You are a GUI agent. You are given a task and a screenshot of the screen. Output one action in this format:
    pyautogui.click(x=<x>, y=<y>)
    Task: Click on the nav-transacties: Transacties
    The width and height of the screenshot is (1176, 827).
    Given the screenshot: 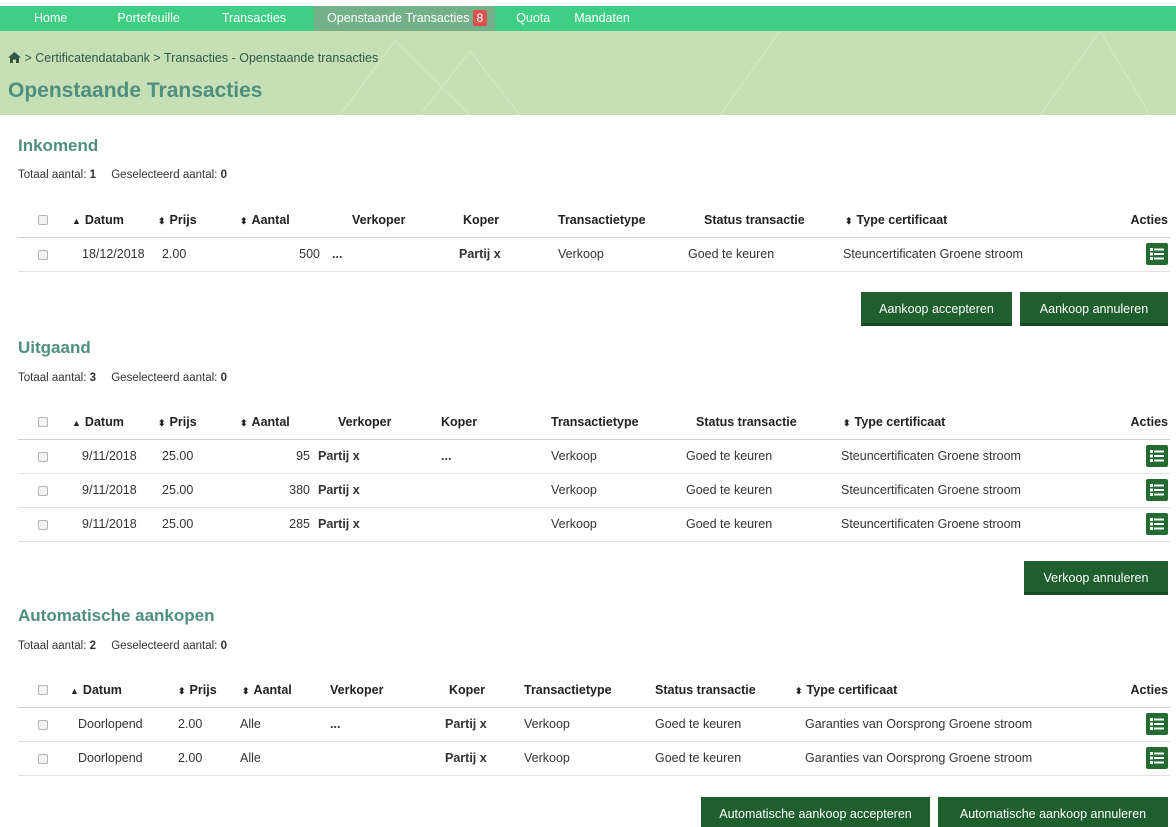 What is the action you would take?
    pyautogui.click(x=261, y=18)
    